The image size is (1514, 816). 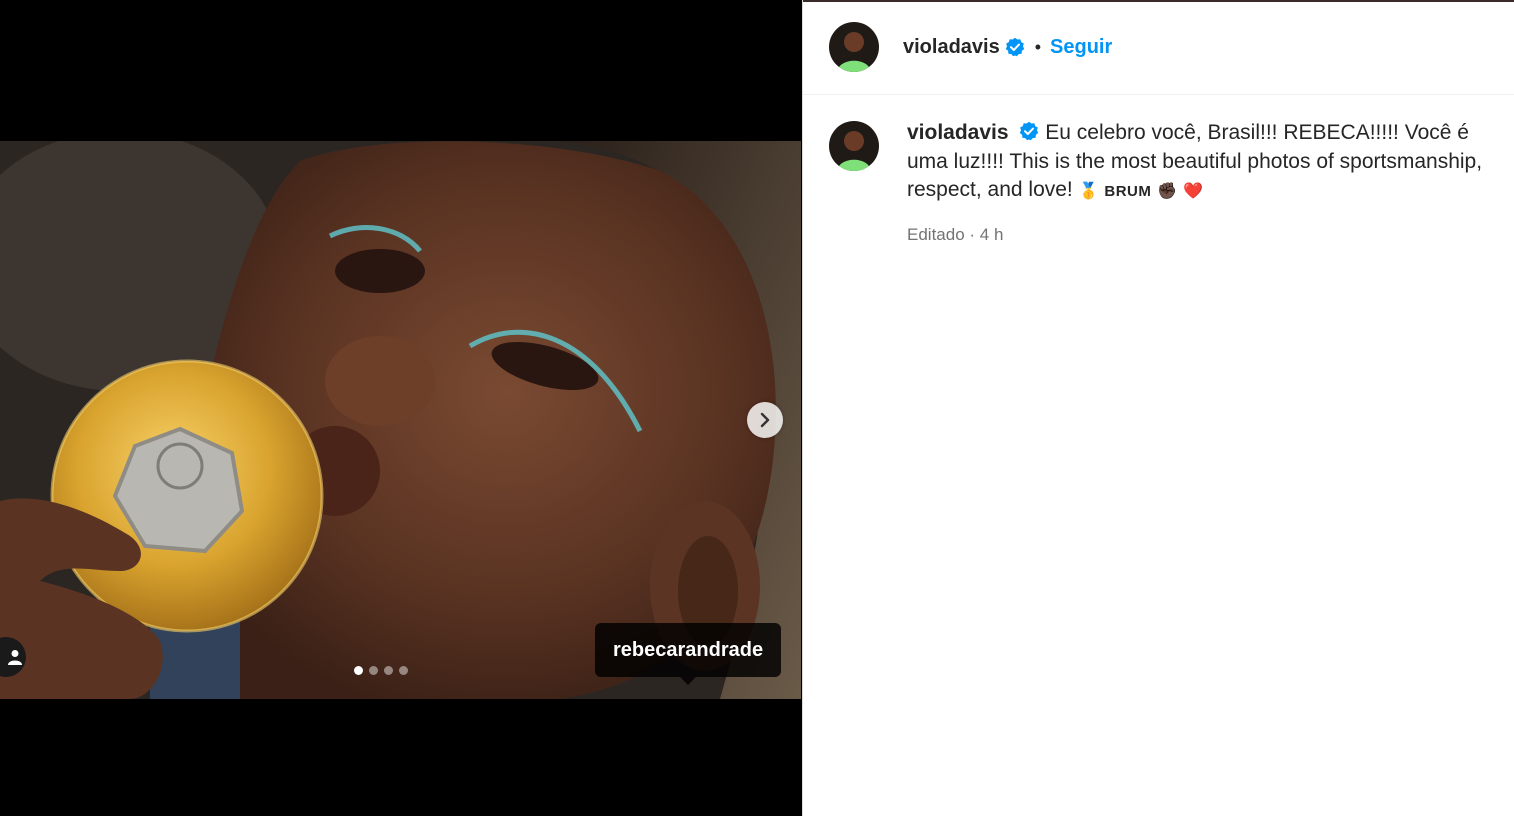 What do you see at coordinates (688, 654) in the screenshot?
I see `user-tag-label: rebecarandrade` at bounding box center [688, 654].